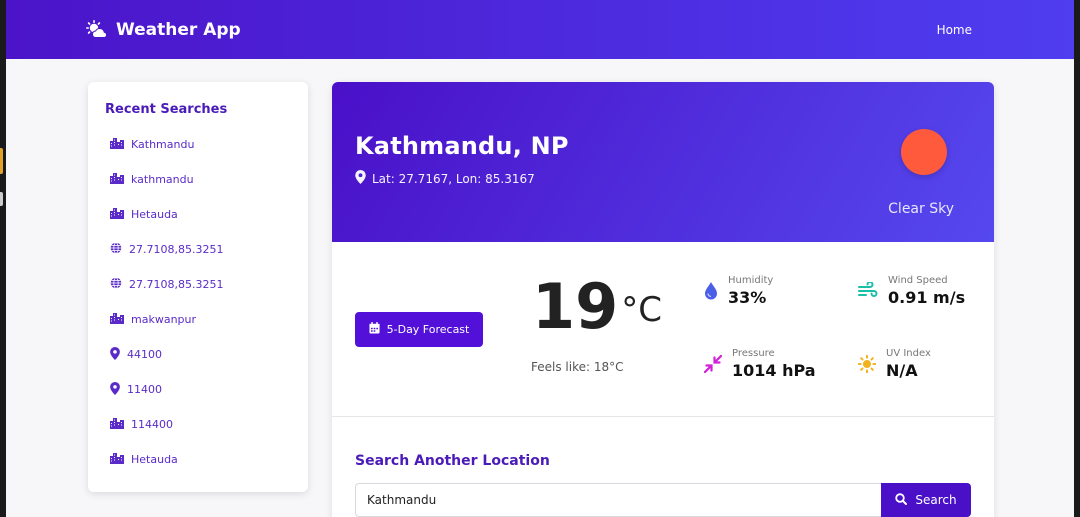 This screenshot has width=1080, height=517. I want to click on temperature-value: 19, so click(575, 306).